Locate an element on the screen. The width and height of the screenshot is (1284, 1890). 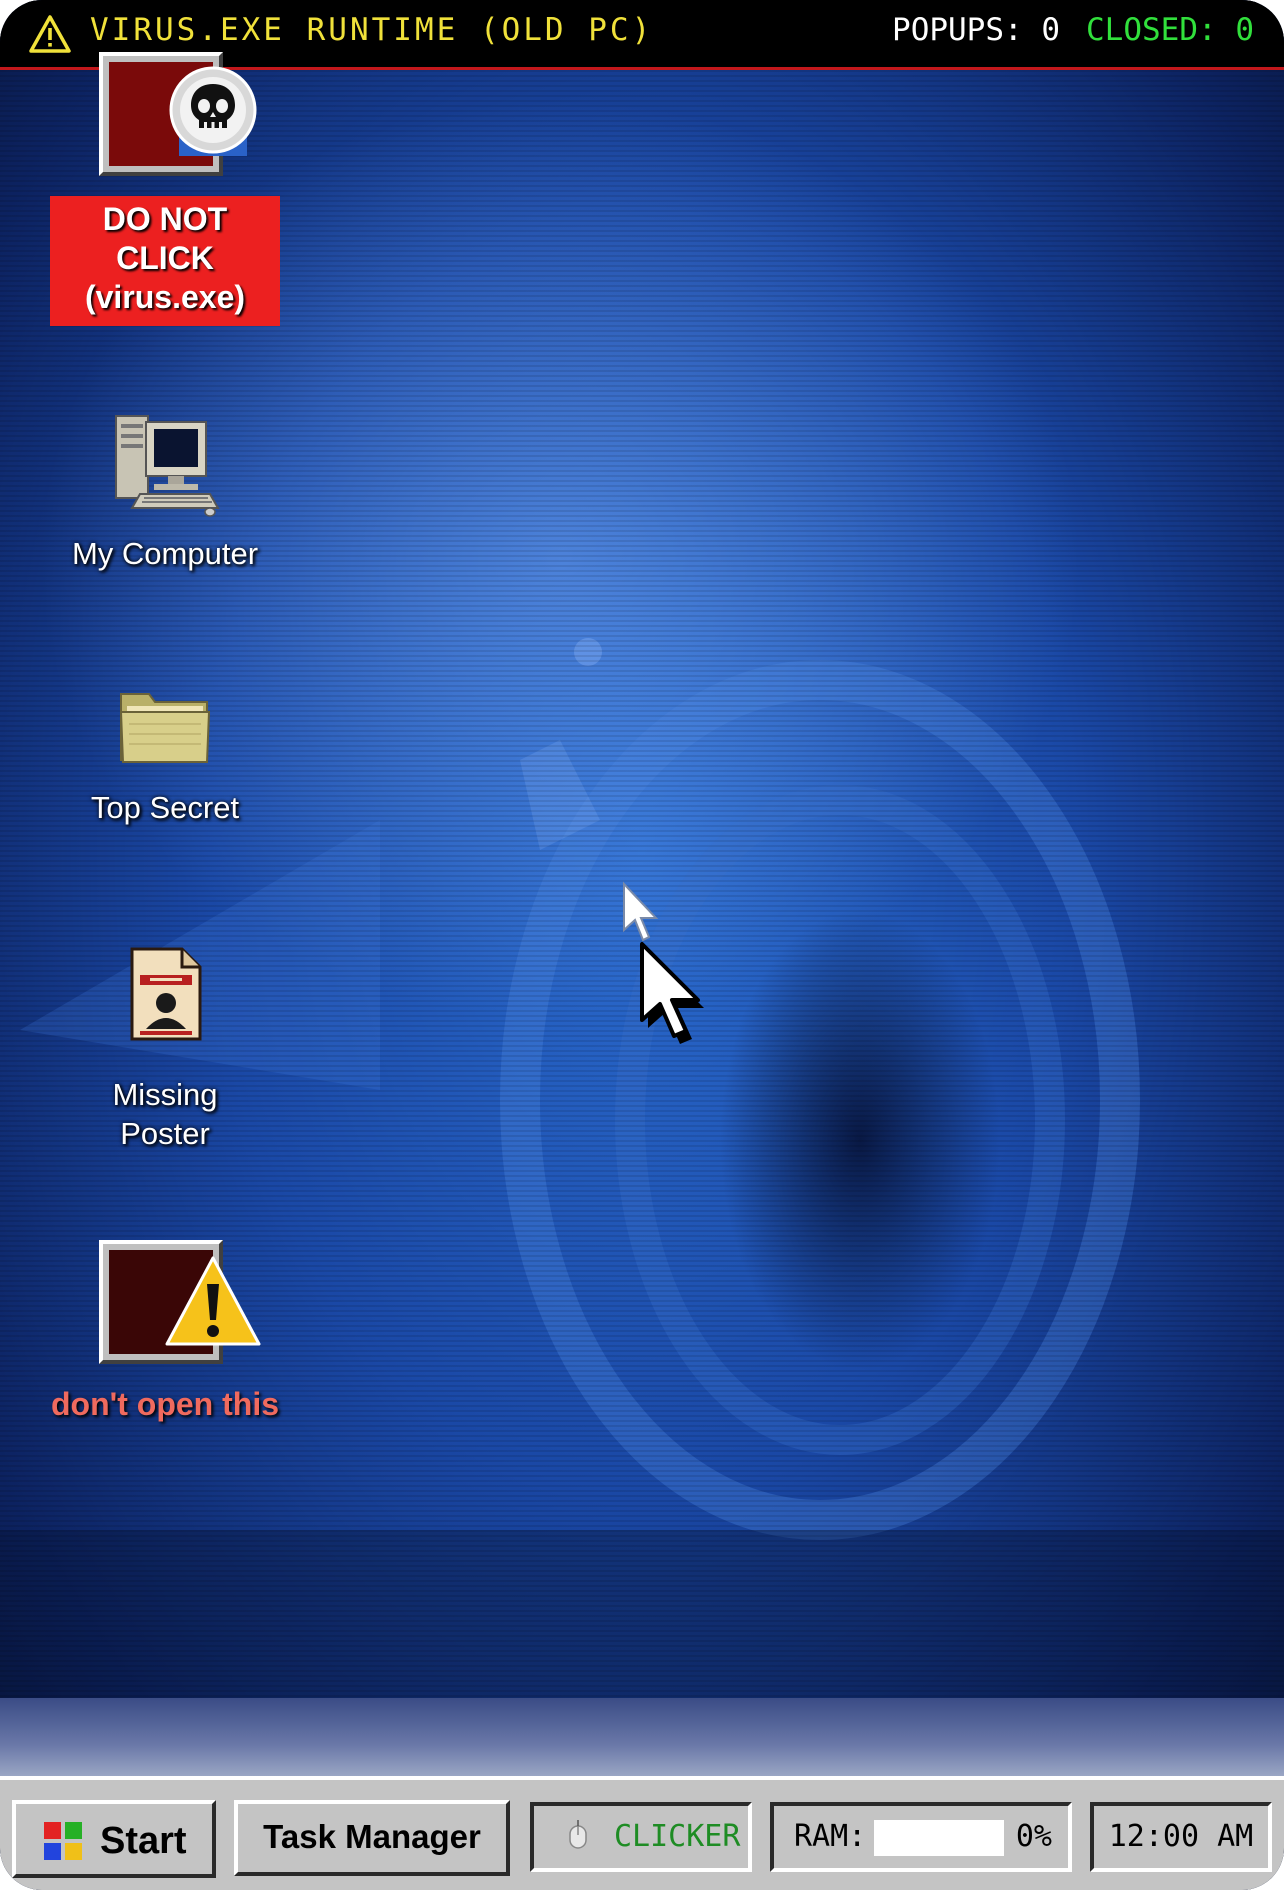
warning-icon is located at coordinates (213, 1301).